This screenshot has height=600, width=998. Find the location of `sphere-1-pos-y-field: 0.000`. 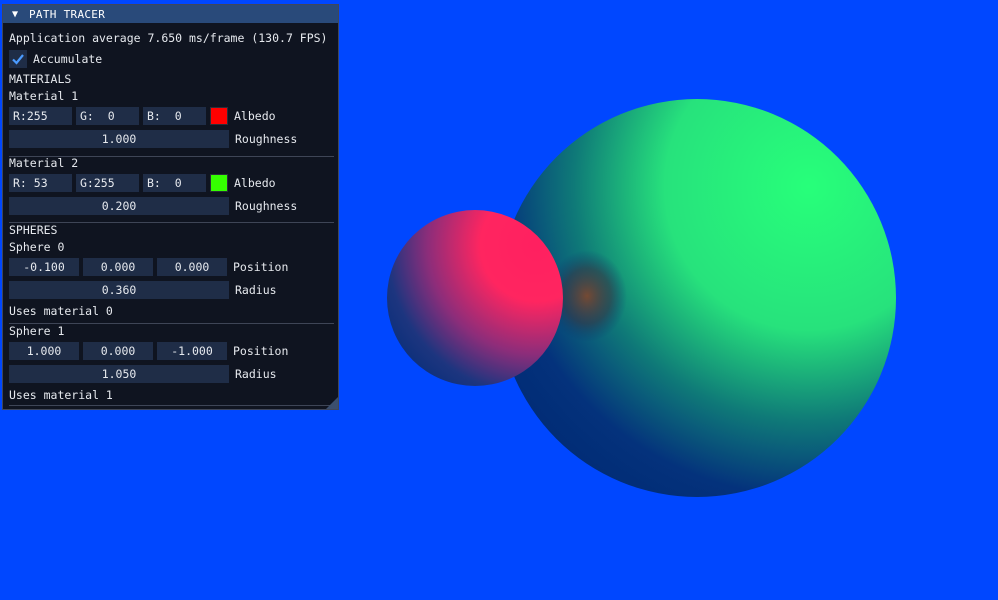

sphere-1-pos-y-field: 0.000 is located at coordinates (118, 351).